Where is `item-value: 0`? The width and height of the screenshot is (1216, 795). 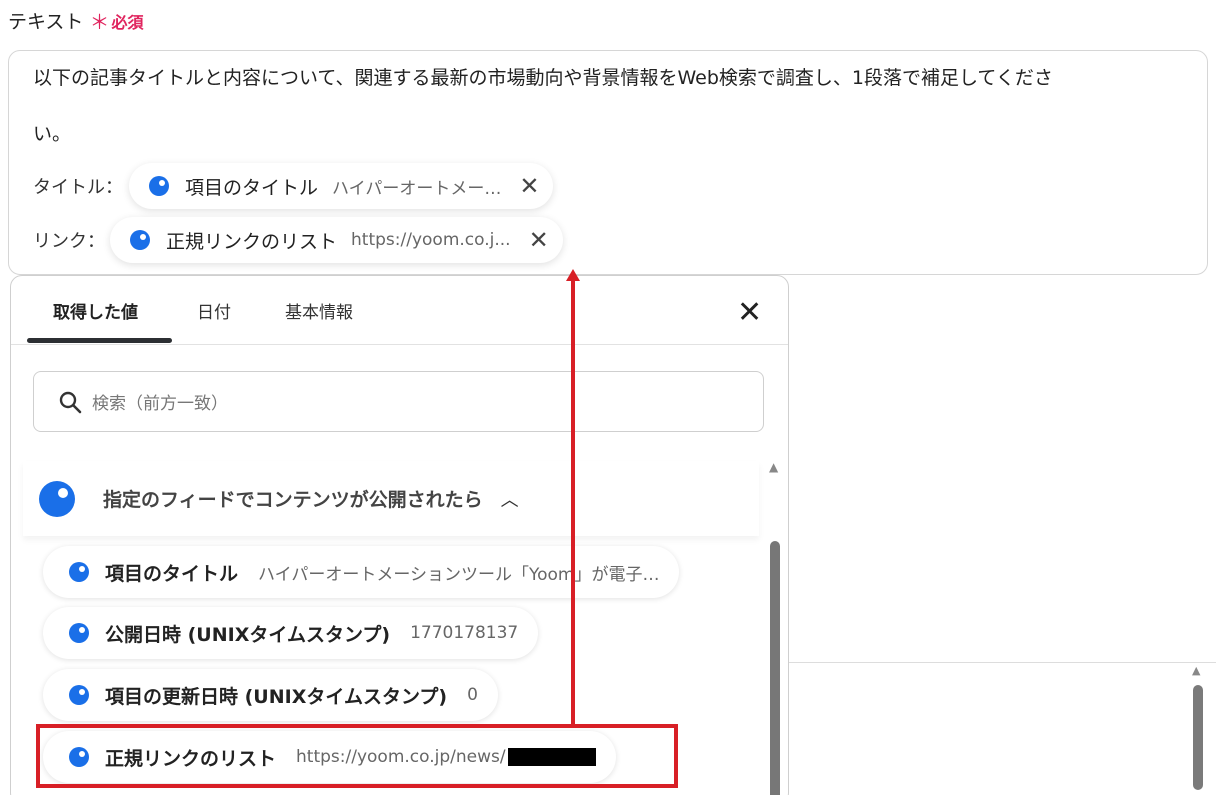
item-value: 0 is located at coordinates (472, 695).